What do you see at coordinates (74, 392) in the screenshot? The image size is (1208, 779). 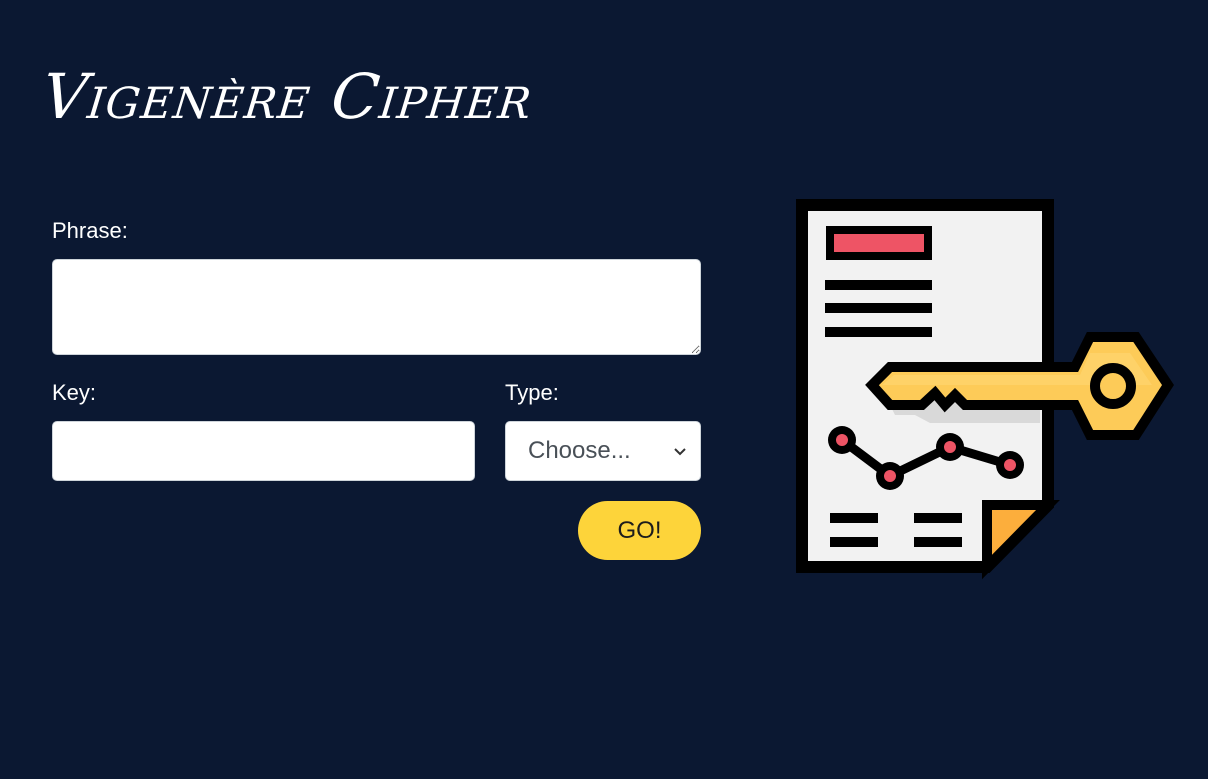 I see `key-label: Key:` at bounding box center [74, 392].